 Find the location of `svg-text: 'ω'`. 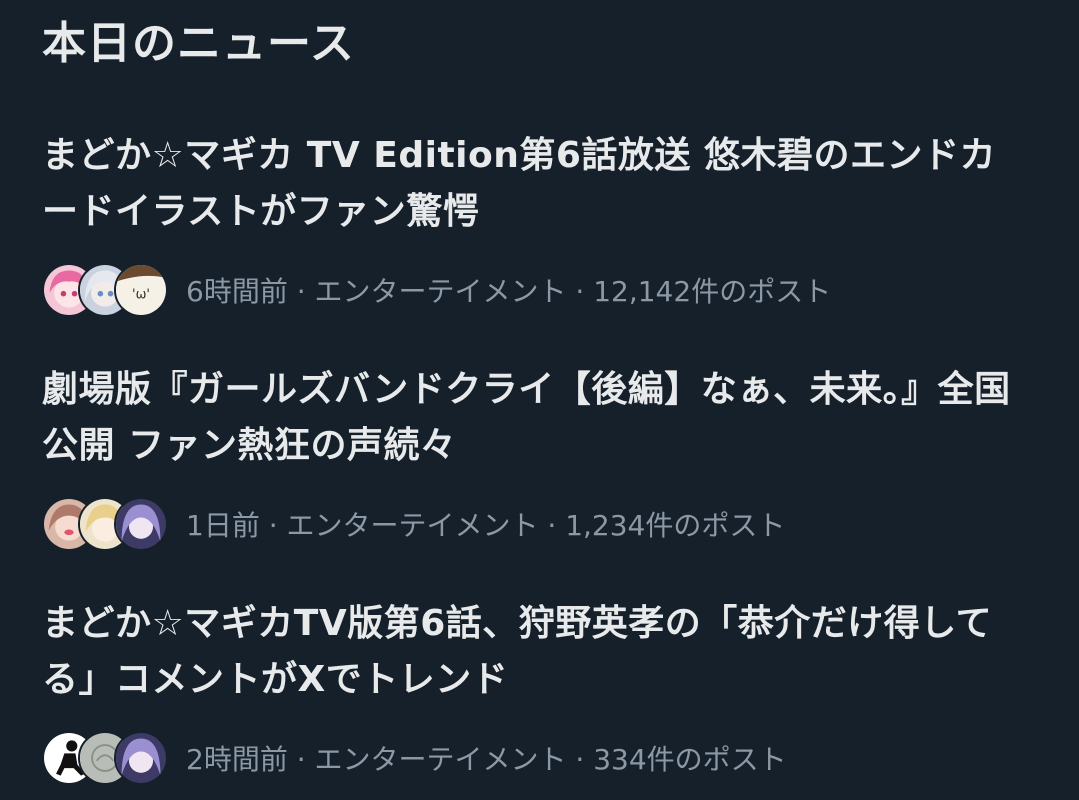

svg-text: 'ω' is located at coordinates (141, 294).